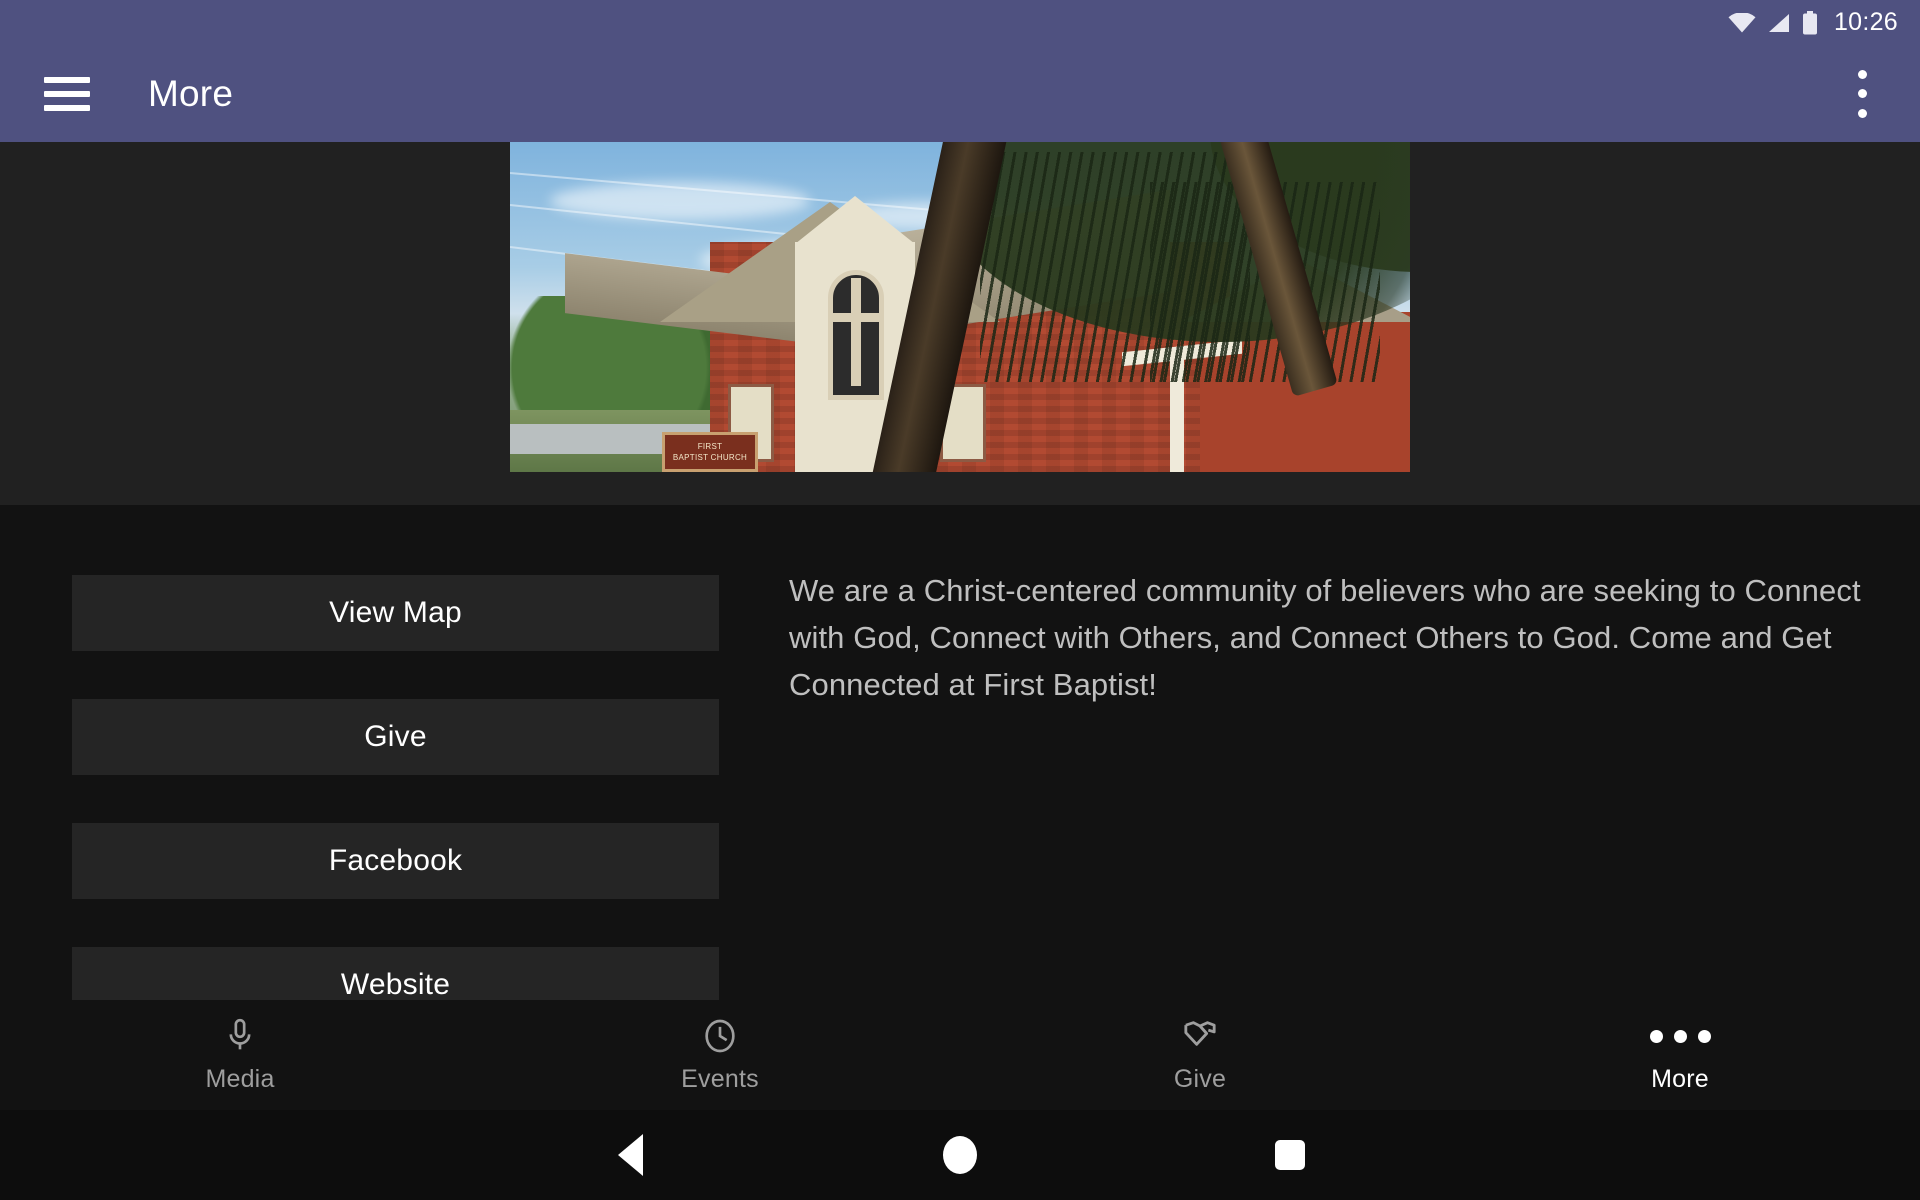  Describe the element at coordinates (1680, 1079) in the screenshot. I see `tab-more-label: More` at that location.